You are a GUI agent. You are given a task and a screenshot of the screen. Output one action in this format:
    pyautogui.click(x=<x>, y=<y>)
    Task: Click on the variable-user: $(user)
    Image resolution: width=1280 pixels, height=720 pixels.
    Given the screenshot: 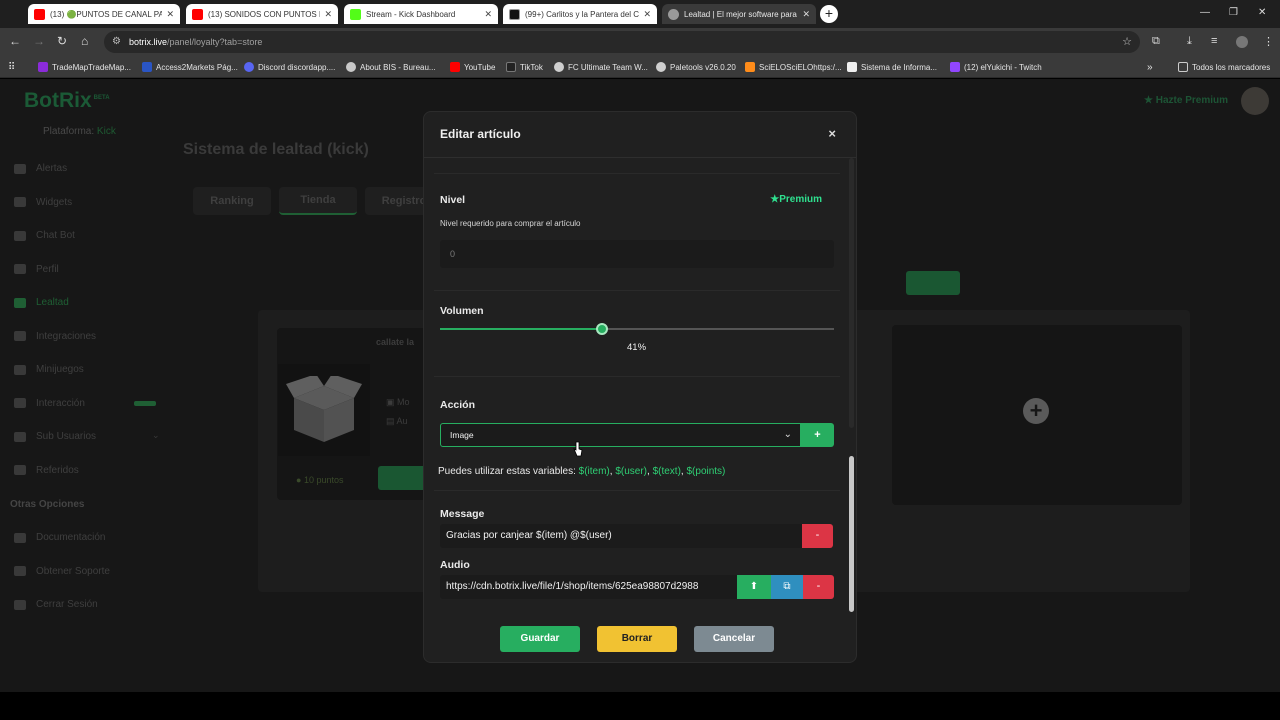 What is the action you would take?
    pyautogui.click(x=631, y=471)
    